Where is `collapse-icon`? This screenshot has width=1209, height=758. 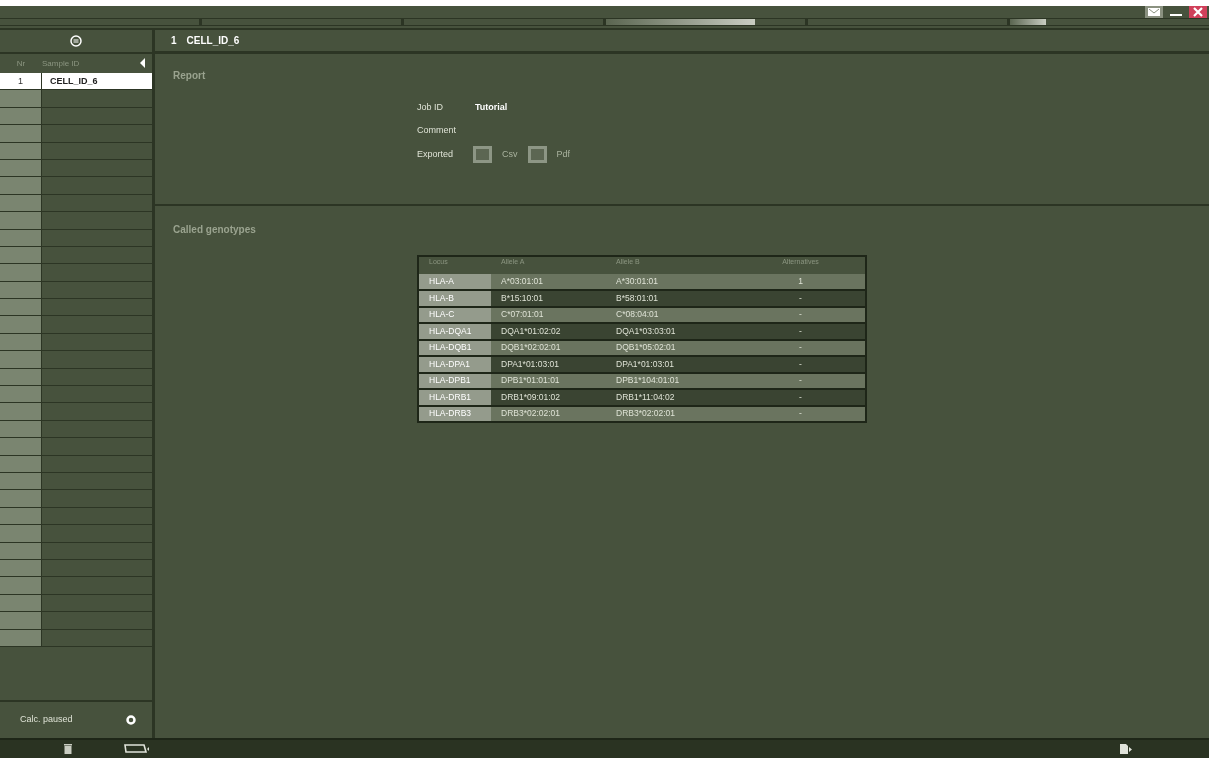 collapse-icon is located at coordinates (143, 63).